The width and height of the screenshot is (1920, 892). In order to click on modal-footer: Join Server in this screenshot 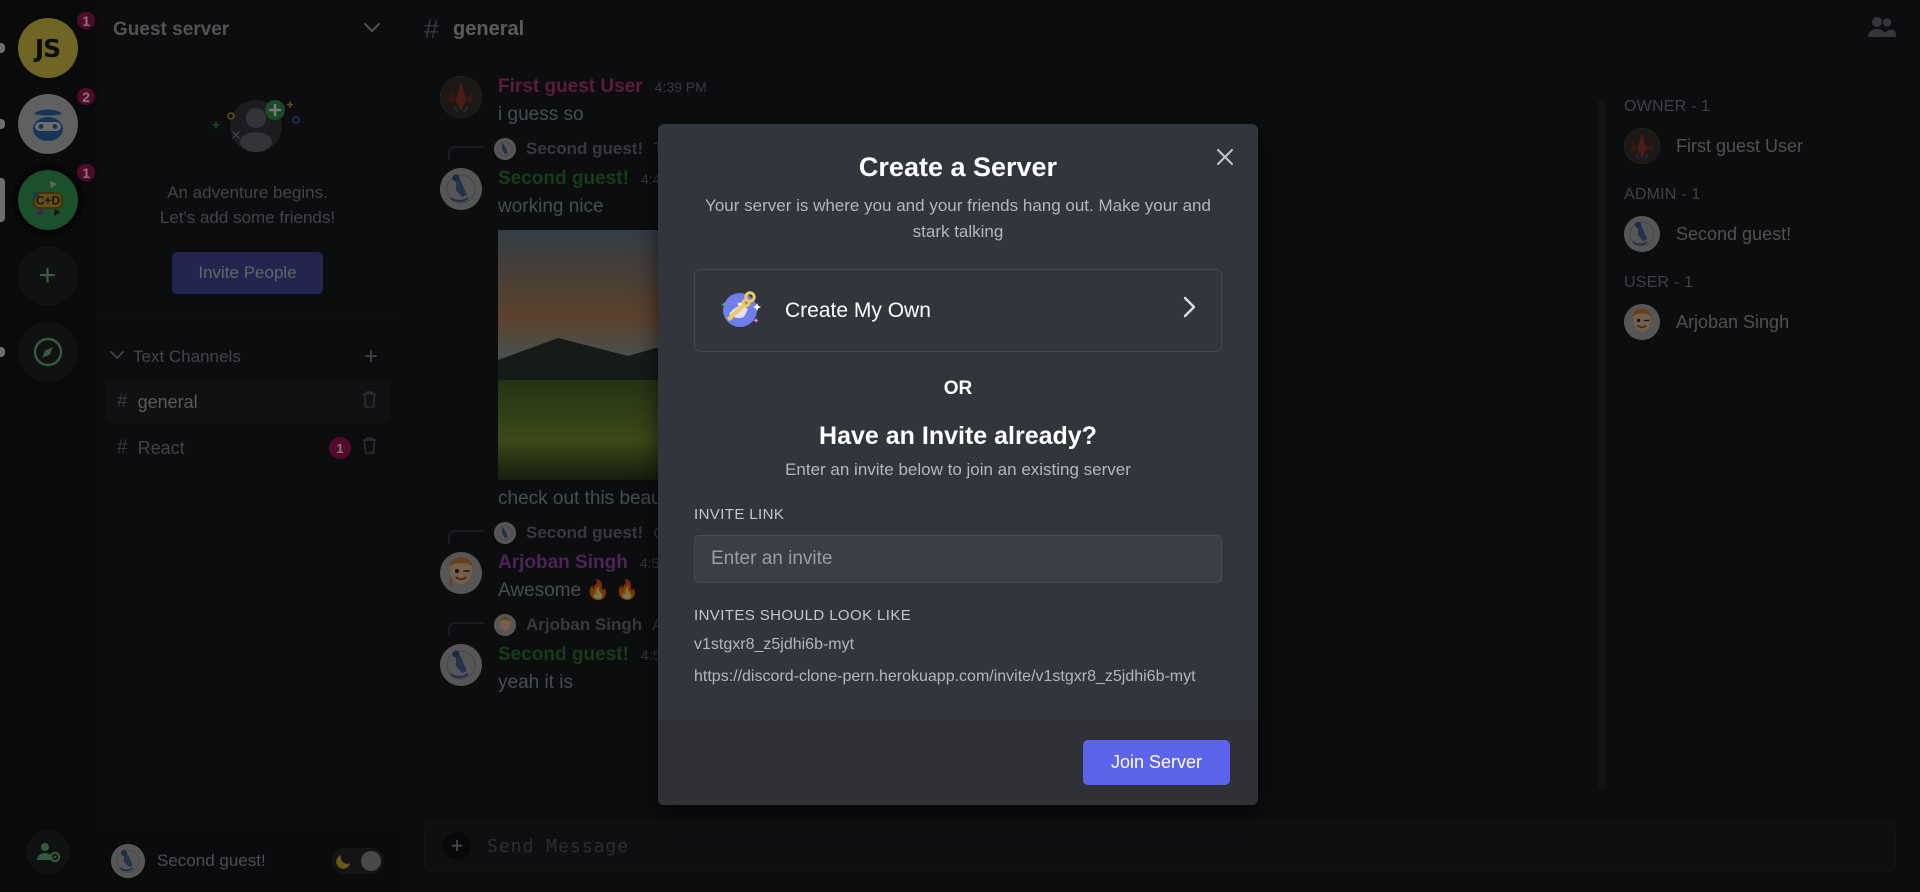, I will do `click(958, 762)`.